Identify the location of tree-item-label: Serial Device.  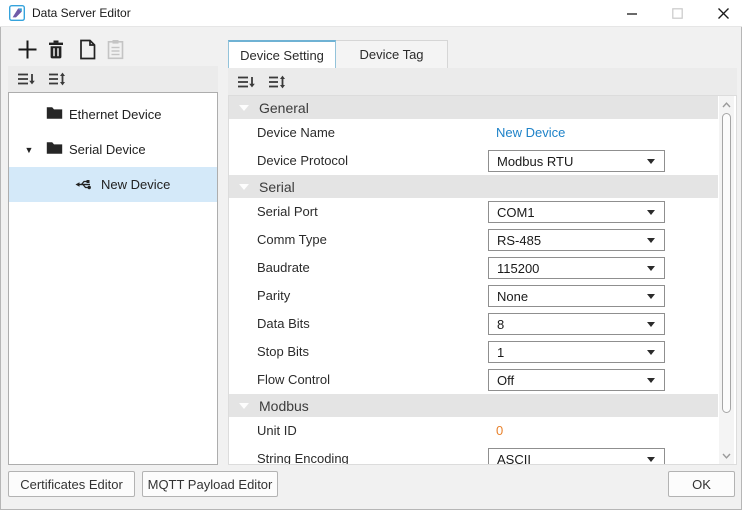
(107, 149).